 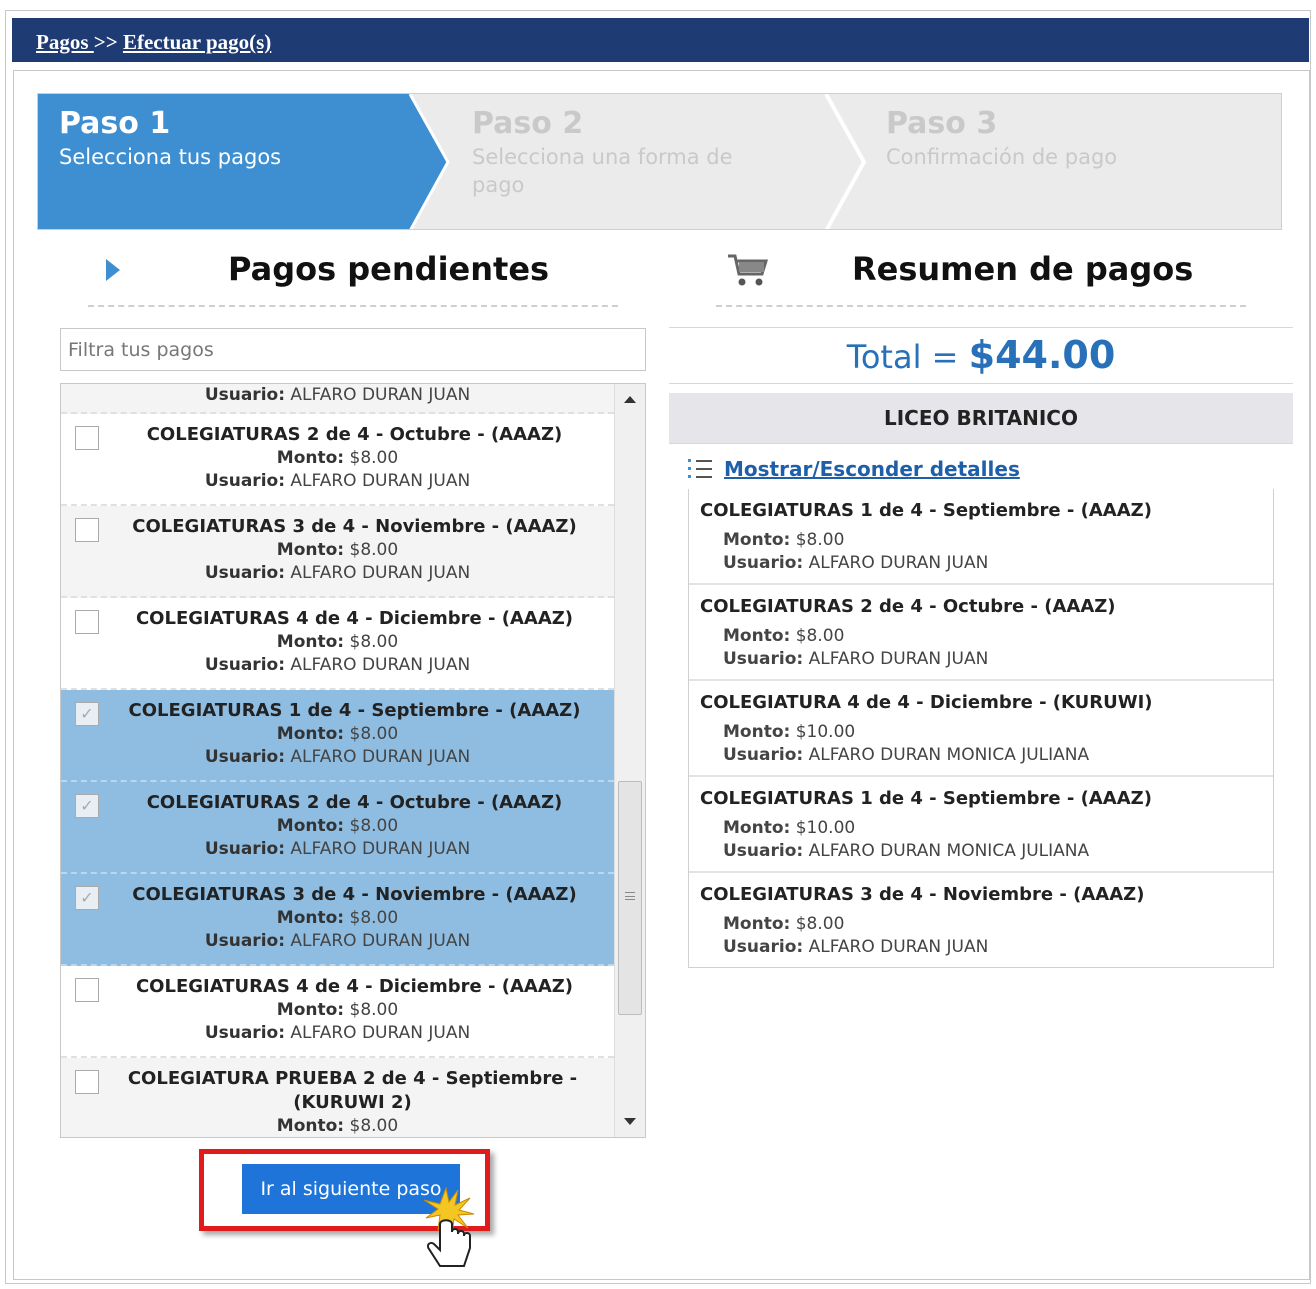 I want to click on summary-item-title: COLEGIATURAS 2 de 4 - Octubre - (AAAZ), so click(x=908, y=606).